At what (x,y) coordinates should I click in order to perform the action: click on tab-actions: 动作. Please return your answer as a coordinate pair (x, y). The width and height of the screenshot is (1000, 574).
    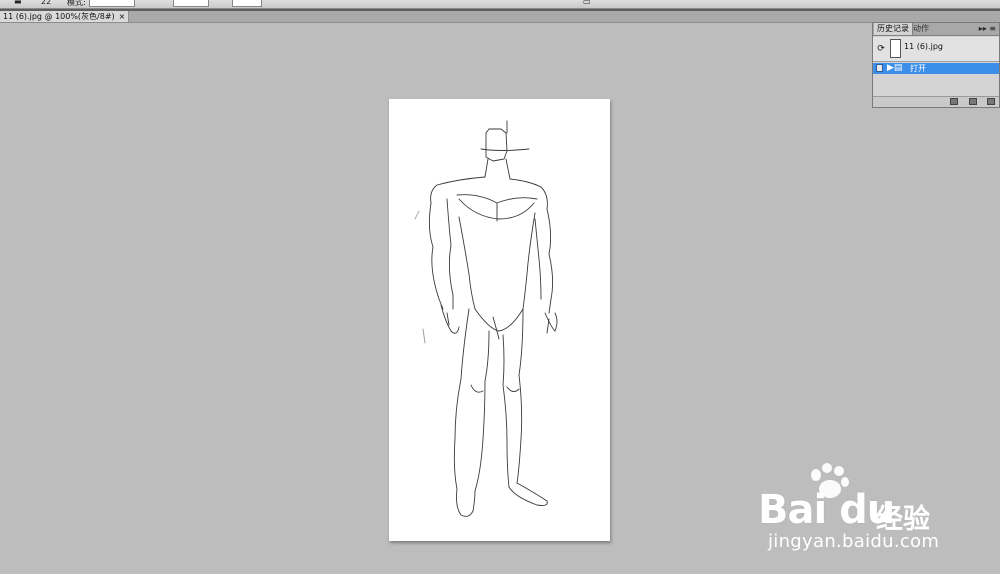
    Looking at the image, I should click on (921, 29).